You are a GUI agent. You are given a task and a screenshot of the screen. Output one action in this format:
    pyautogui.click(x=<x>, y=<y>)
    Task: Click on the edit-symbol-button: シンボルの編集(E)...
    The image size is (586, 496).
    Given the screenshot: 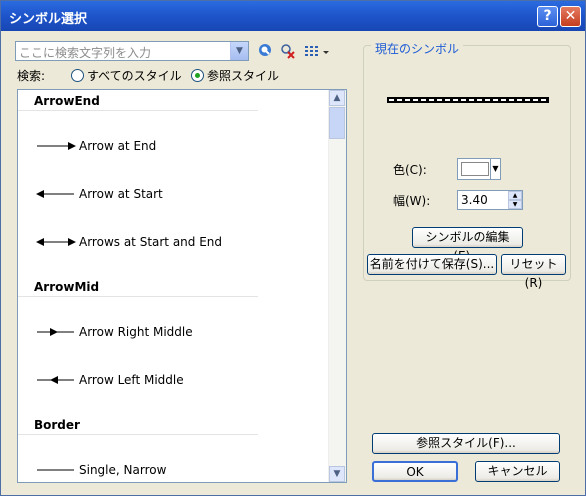 What is the action you would take?
    pyautogui.click(x=467, y=245)
    